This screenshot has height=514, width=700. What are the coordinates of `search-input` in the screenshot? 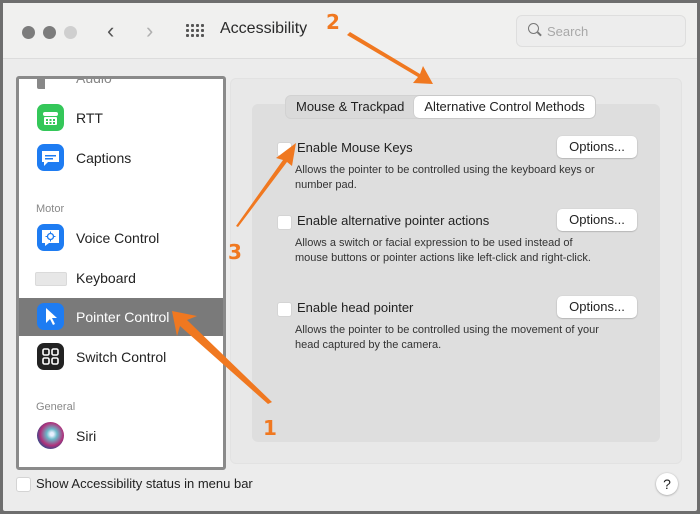 It's located at (607, 31).